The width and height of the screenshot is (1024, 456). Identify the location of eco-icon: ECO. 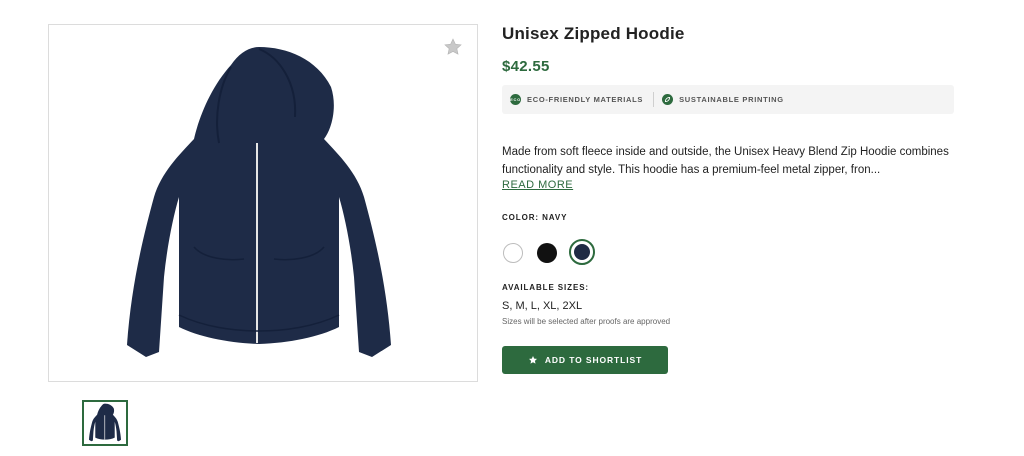
(515, 99).